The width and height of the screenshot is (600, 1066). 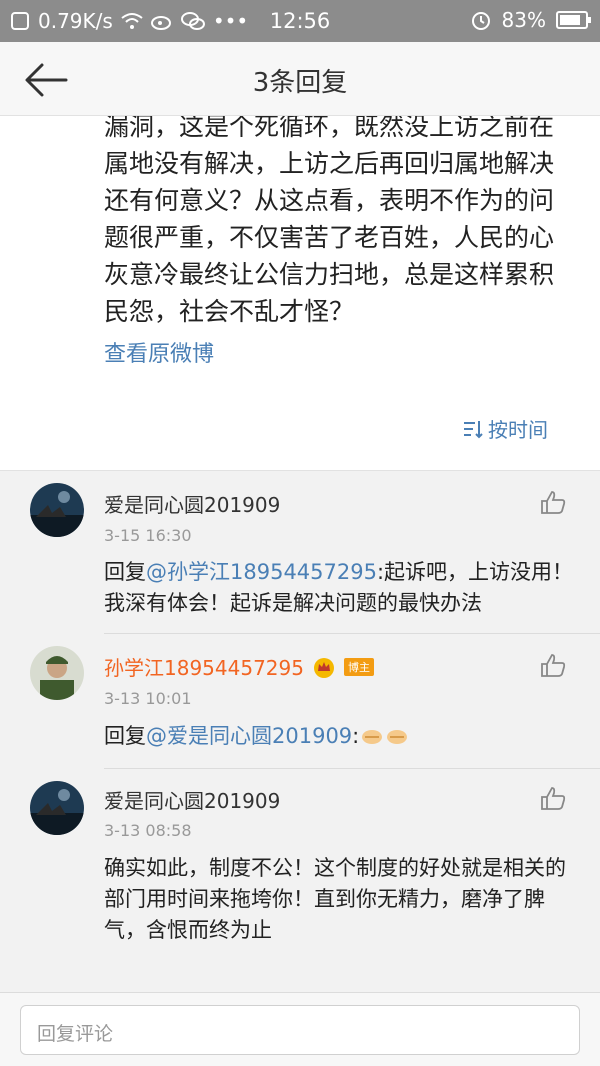 I want to click on reply-text: :, so click(x=356, y=736).